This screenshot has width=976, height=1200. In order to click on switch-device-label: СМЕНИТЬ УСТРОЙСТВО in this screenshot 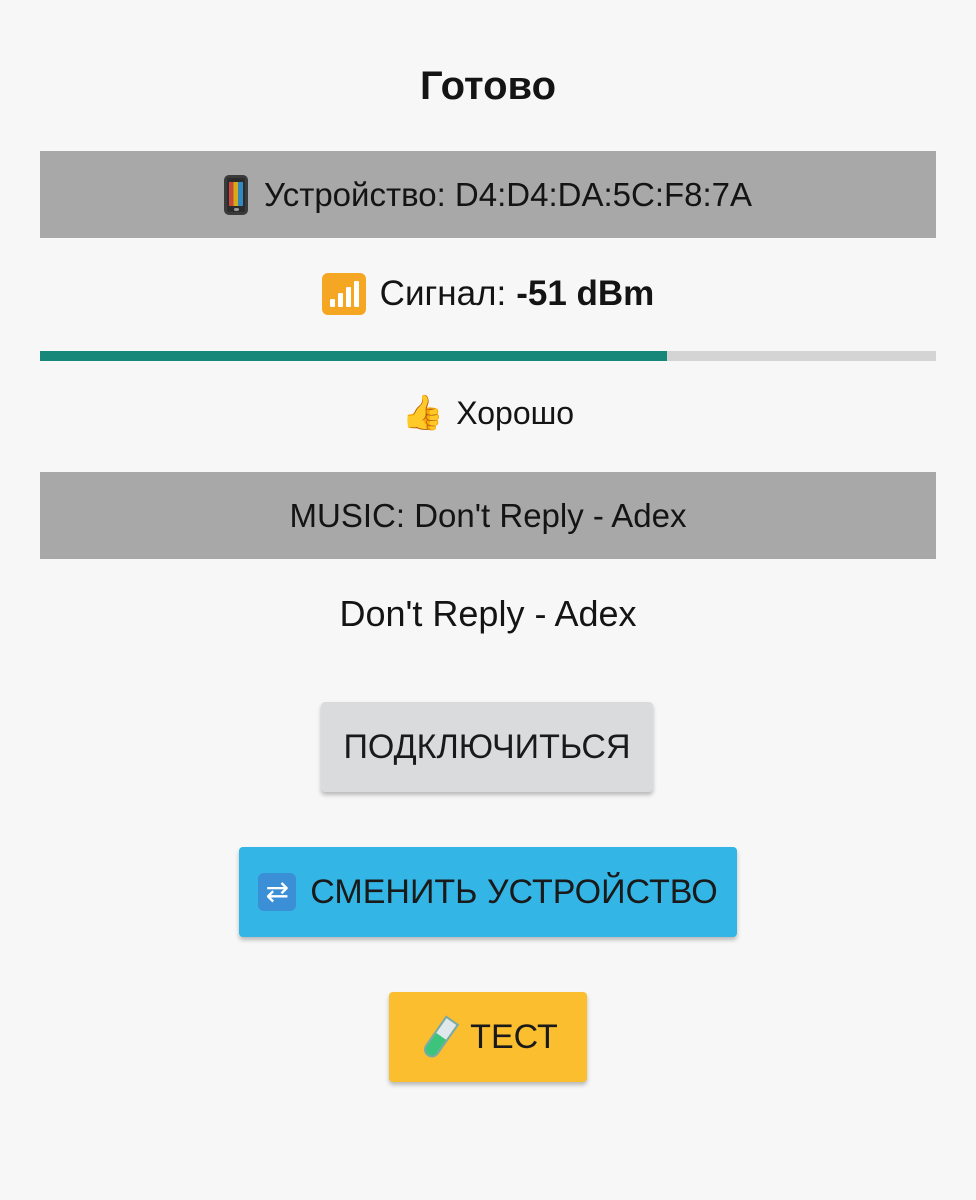, I will do `click(514, 891)`.